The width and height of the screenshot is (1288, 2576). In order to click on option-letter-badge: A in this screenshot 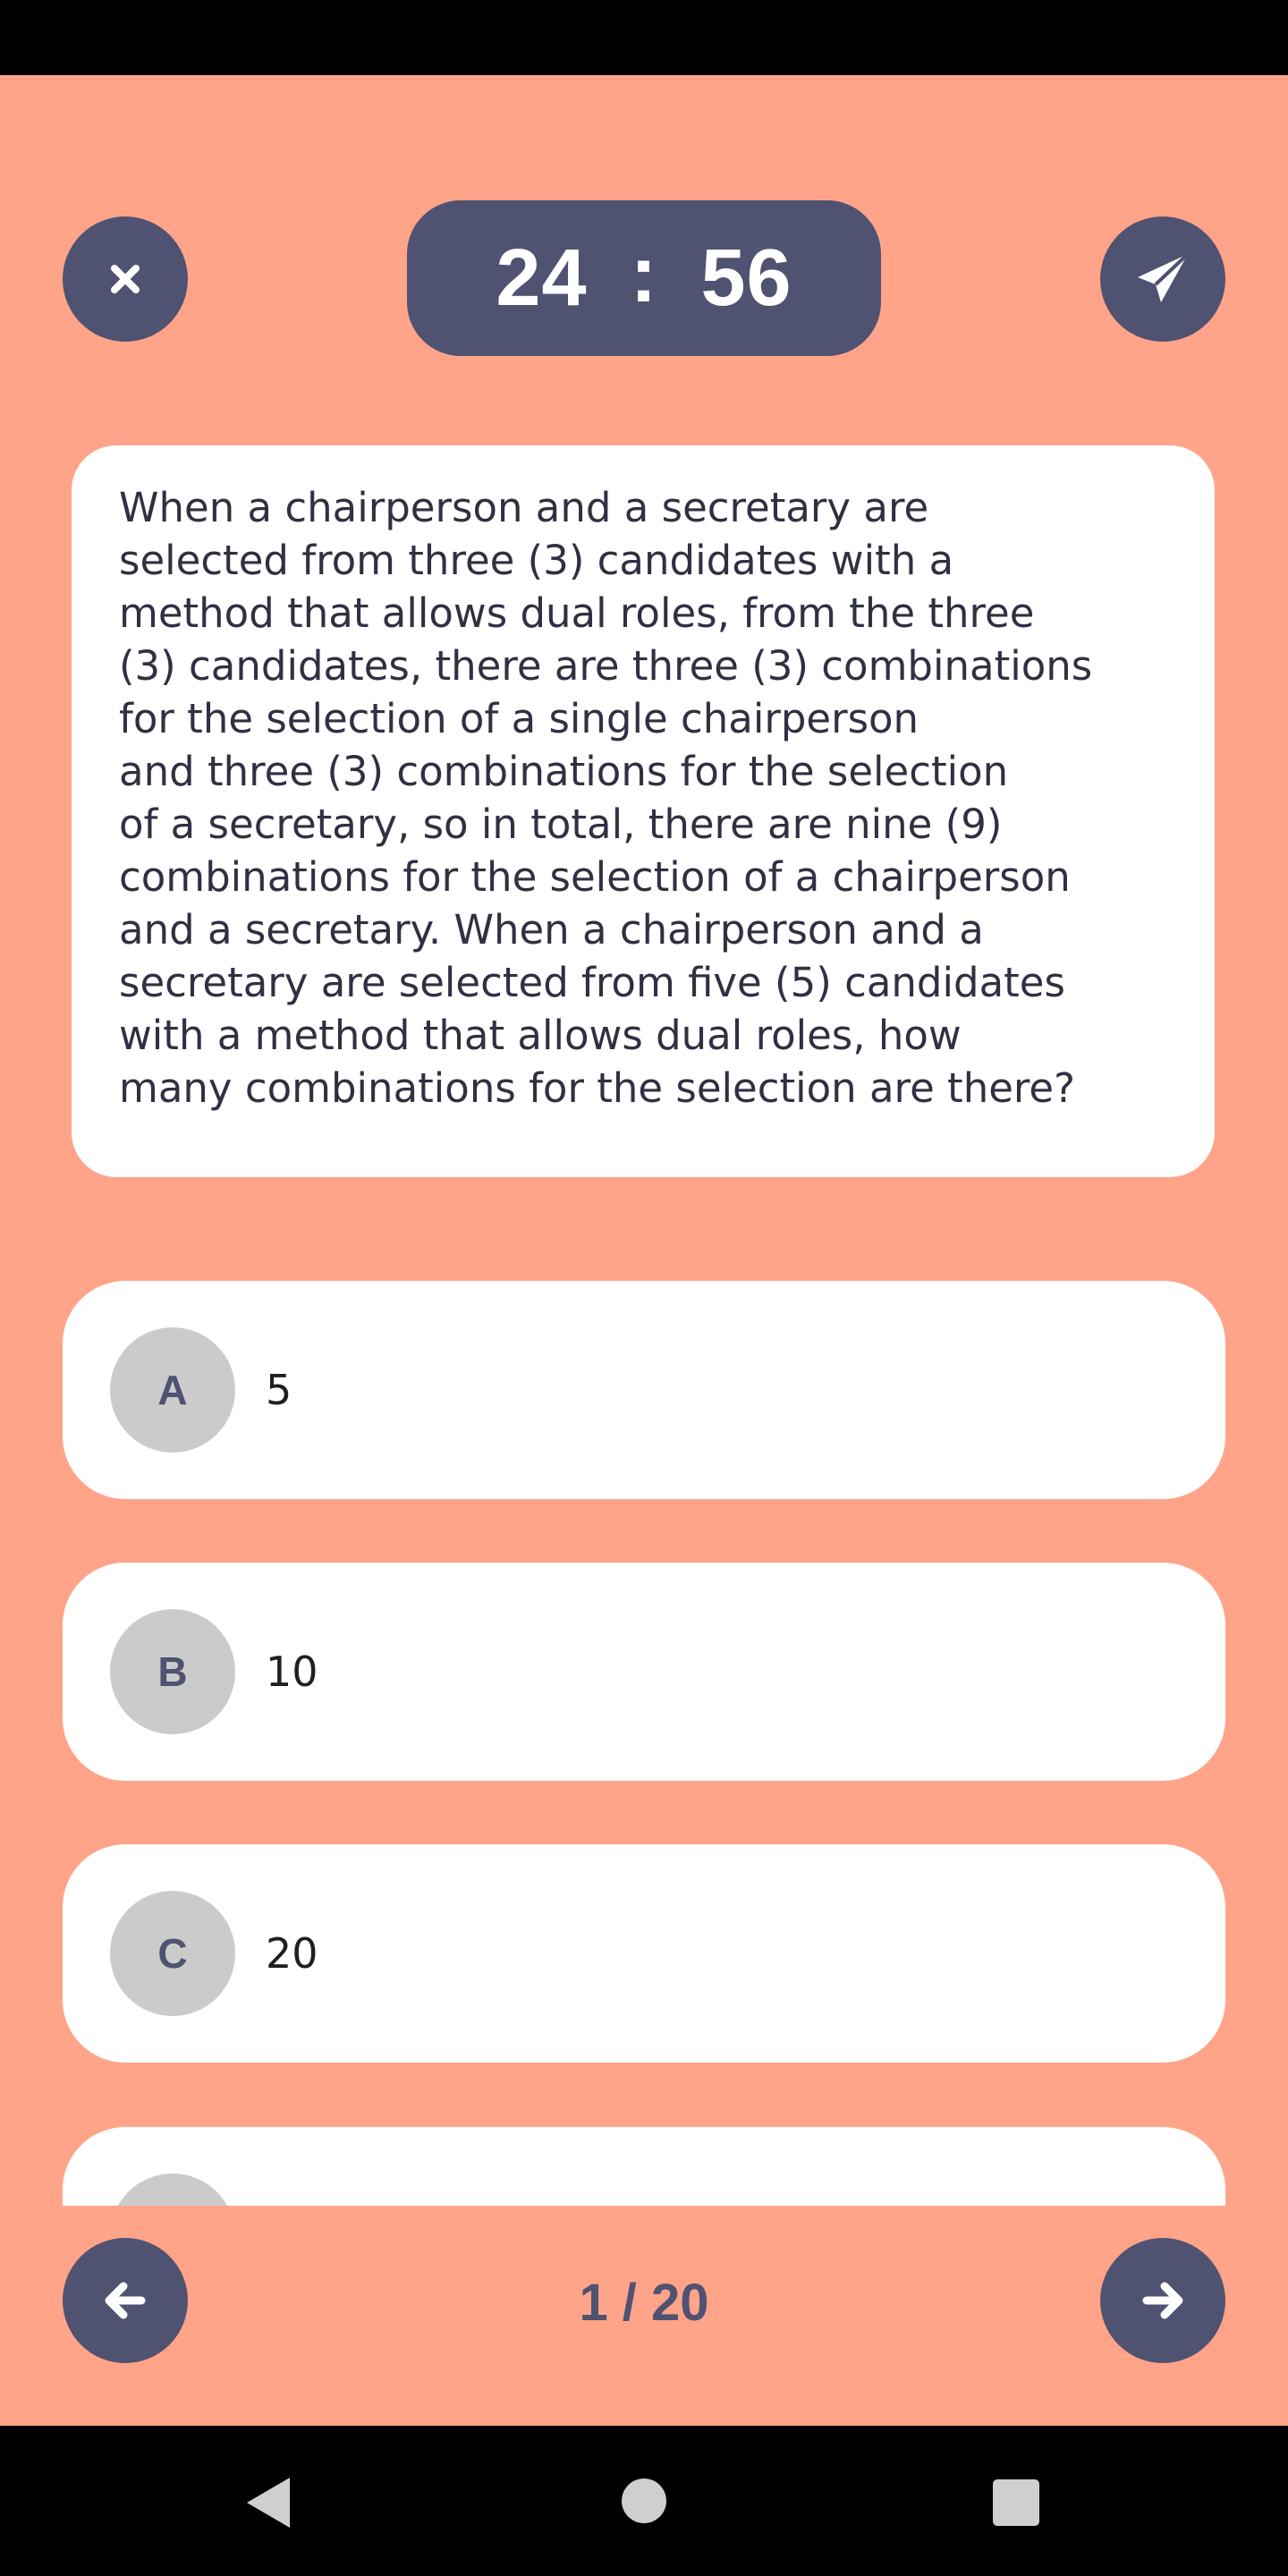, I will do `click(172, 1390)`.